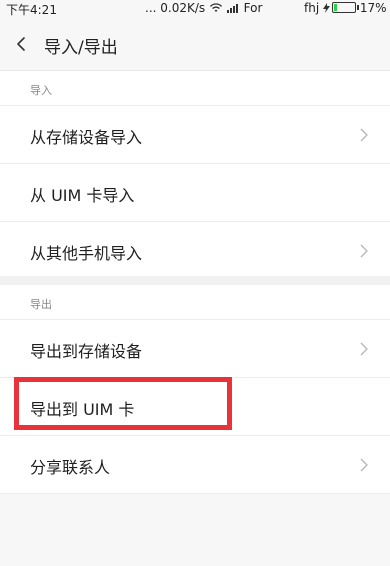 This screenshot has width=390, height=566. Describe the element at coordinates (195, 406) in the screenshot. I see `export-to-uim-row: 导出到 UIM 卡` at that location.